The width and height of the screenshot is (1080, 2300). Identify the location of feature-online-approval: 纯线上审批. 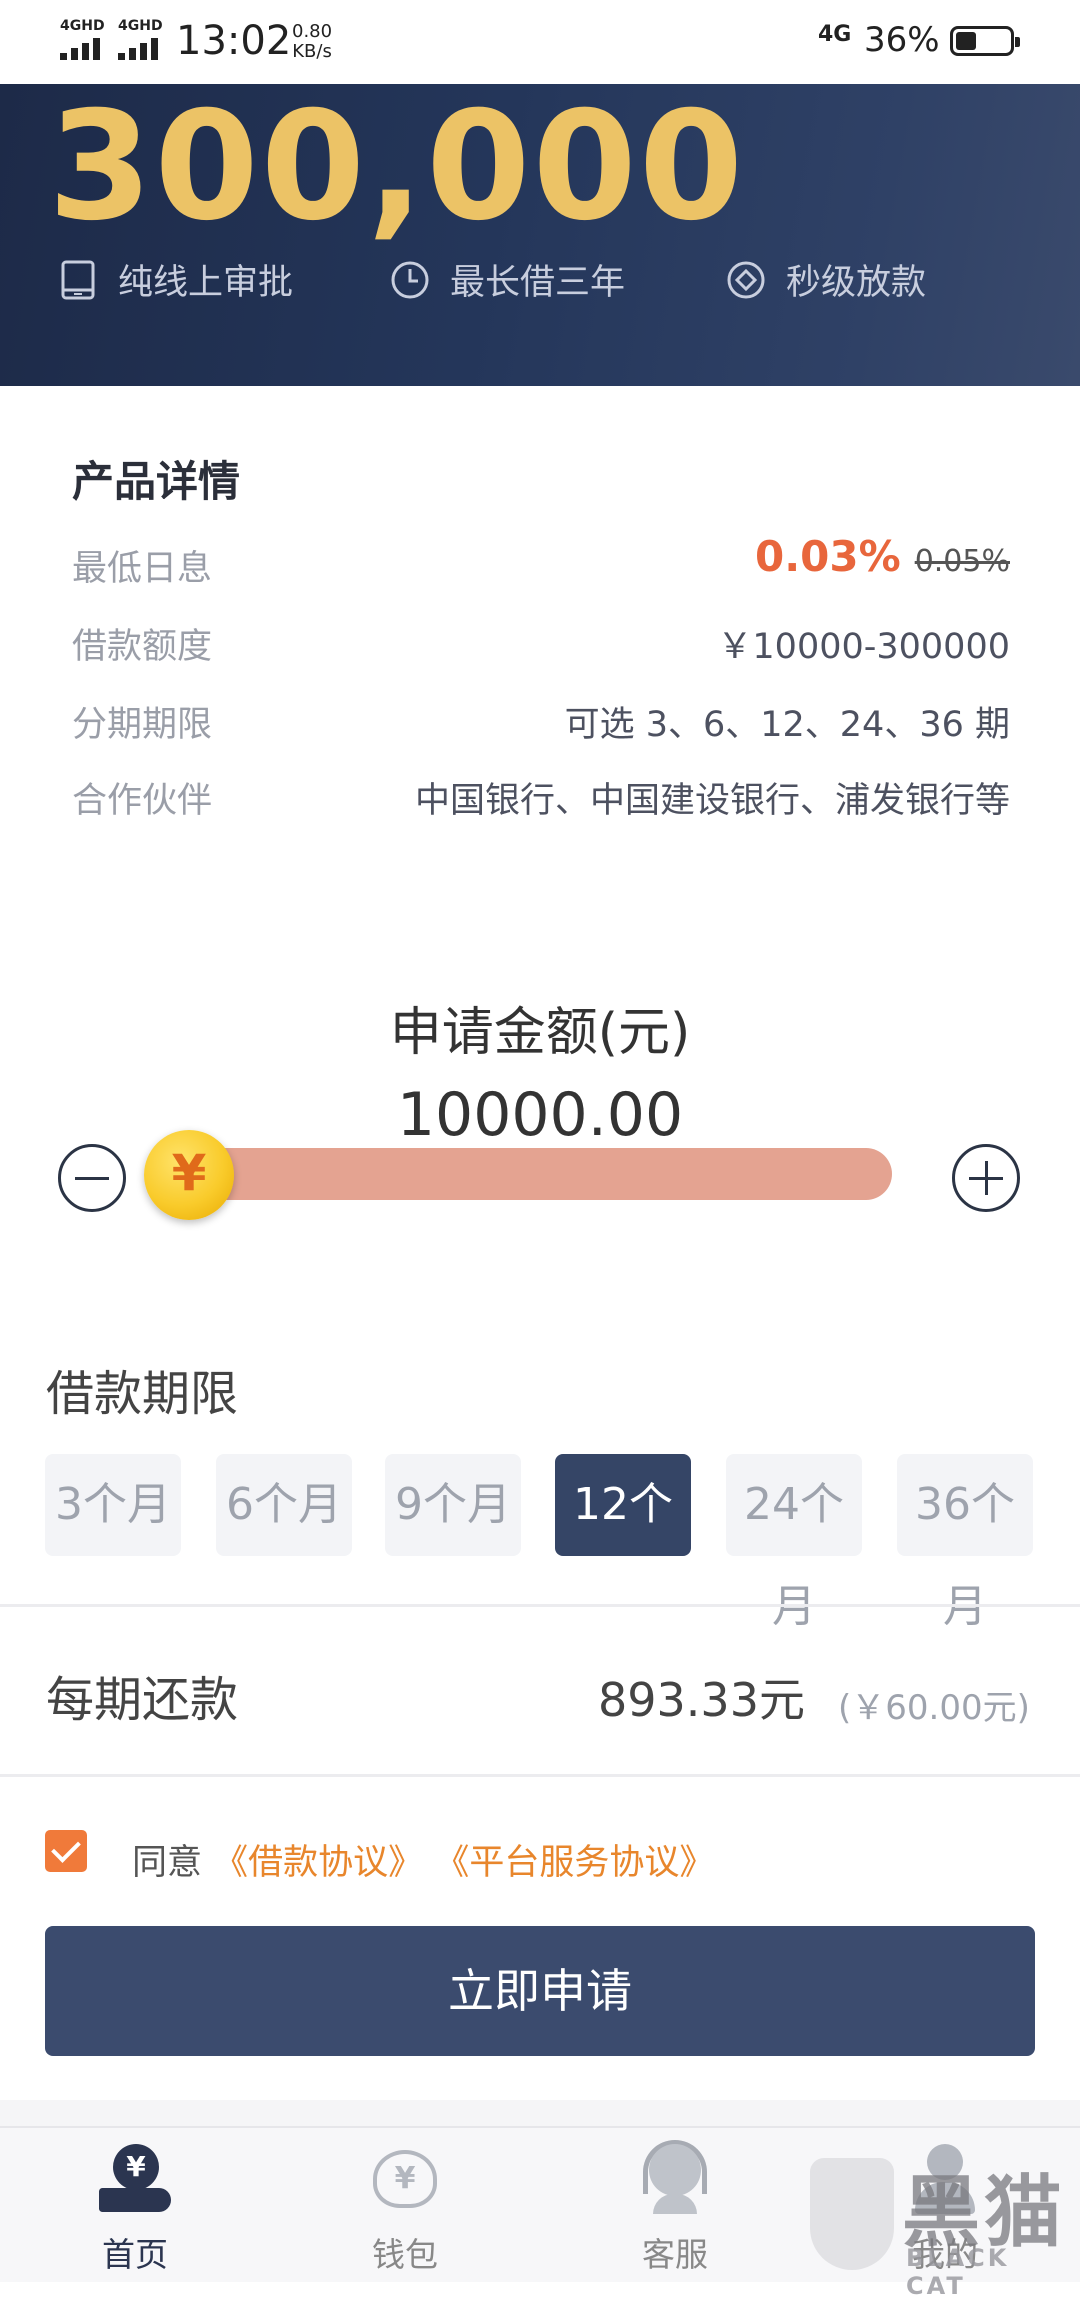
(175, 279).